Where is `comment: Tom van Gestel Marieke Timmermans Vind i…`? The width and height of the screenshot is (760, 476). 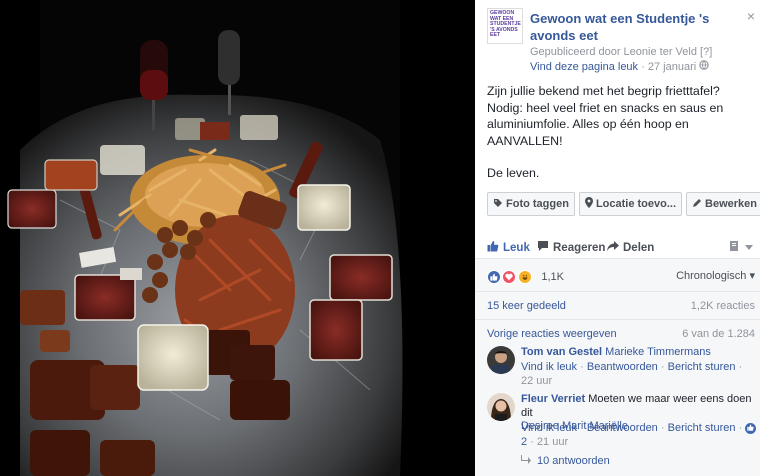
comment: Tom van Gestel Marieke Timmermans Vind i… is located at coordinates (622, 369).